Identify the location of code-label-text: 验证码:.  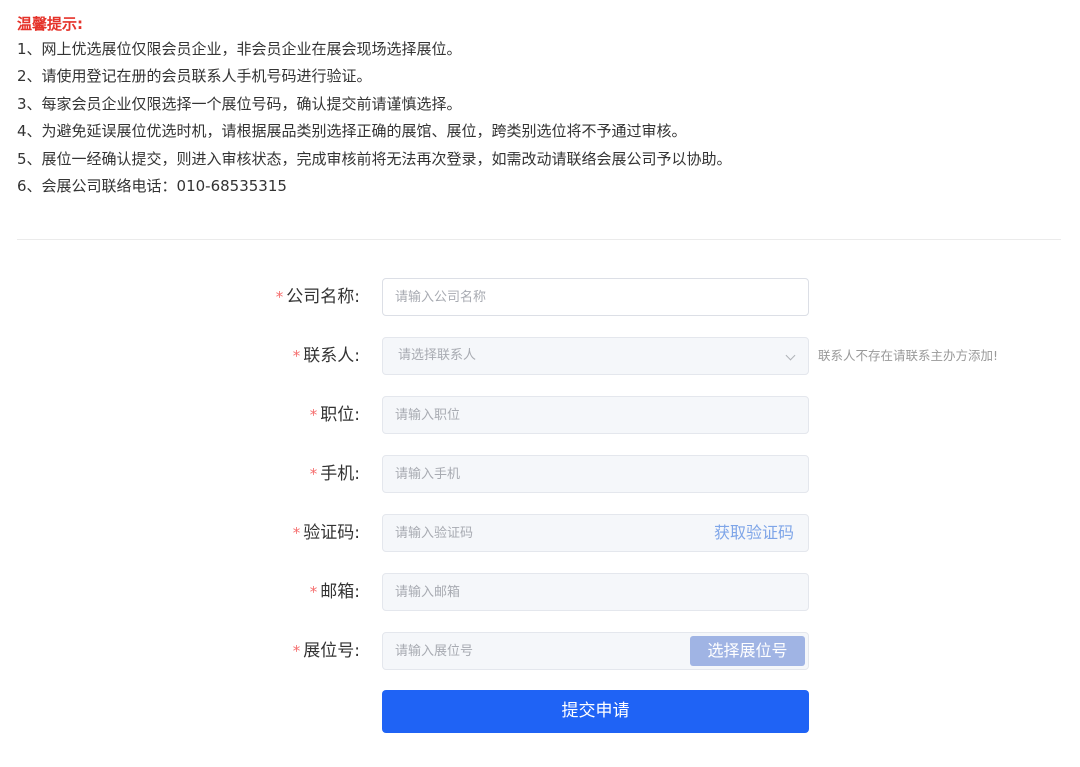
(331, 533).